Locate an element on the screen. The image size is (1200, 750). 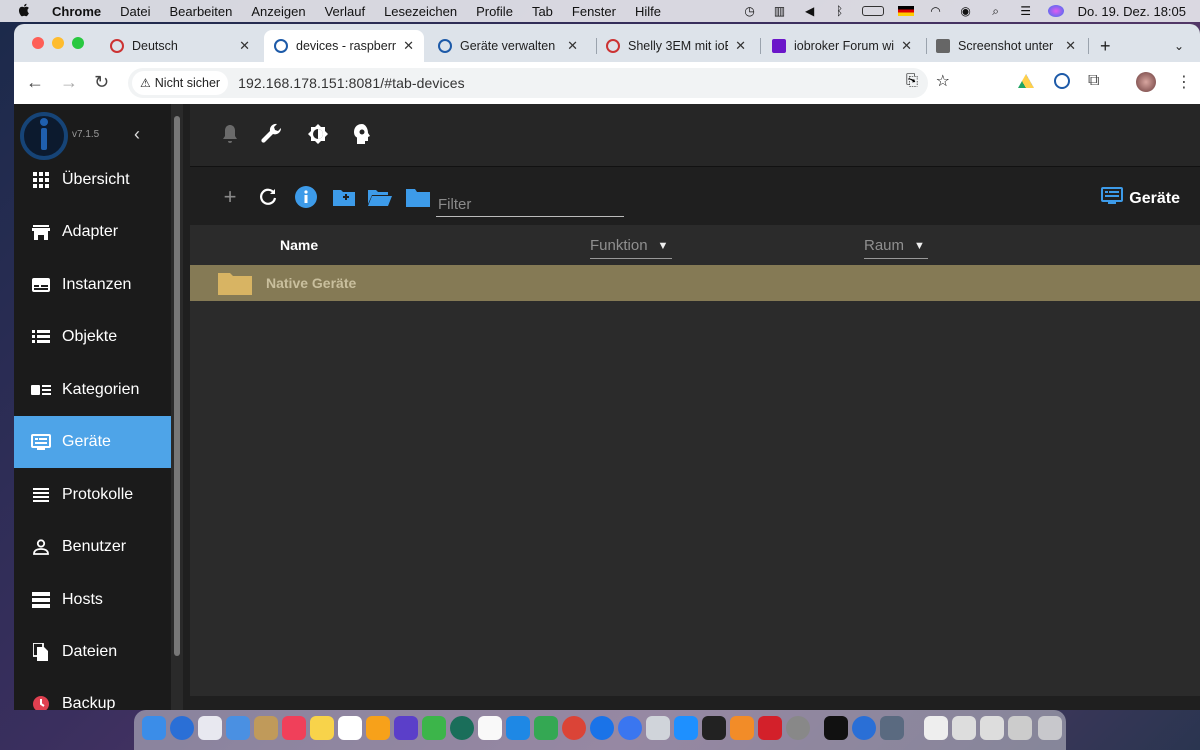
spotlight-search-icon: ⌕ is located at coordinates (996, 11).